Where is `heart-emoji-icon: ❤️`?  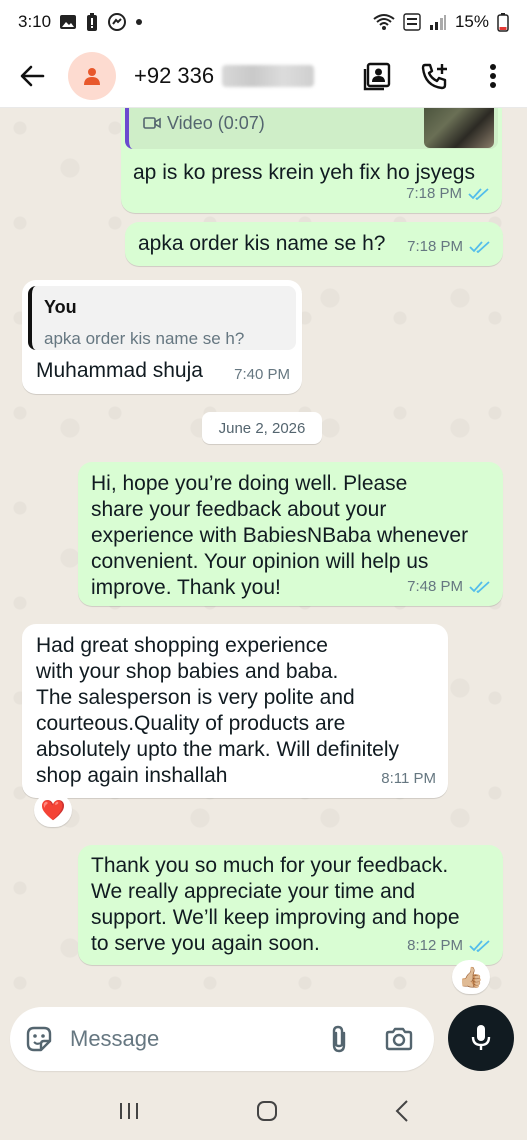 heart-emoji-icon: ❤️ is located at coordinates (53, 810).